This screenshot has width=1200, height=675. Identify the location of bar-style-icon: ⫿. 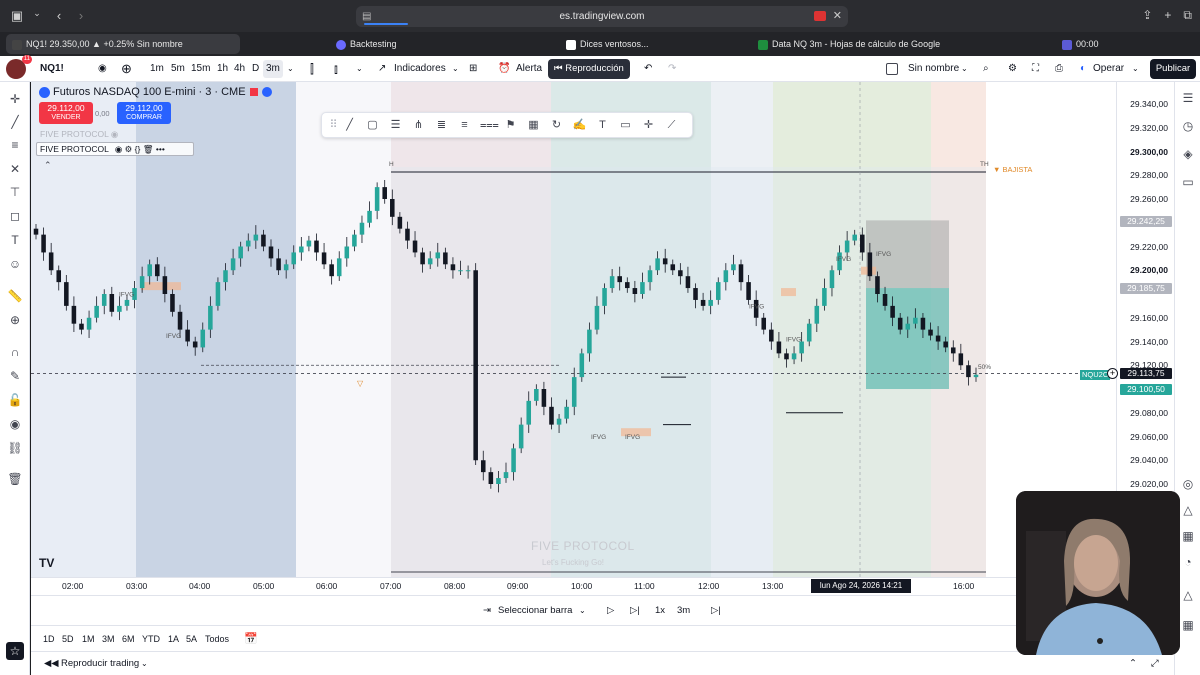
(312, 69).